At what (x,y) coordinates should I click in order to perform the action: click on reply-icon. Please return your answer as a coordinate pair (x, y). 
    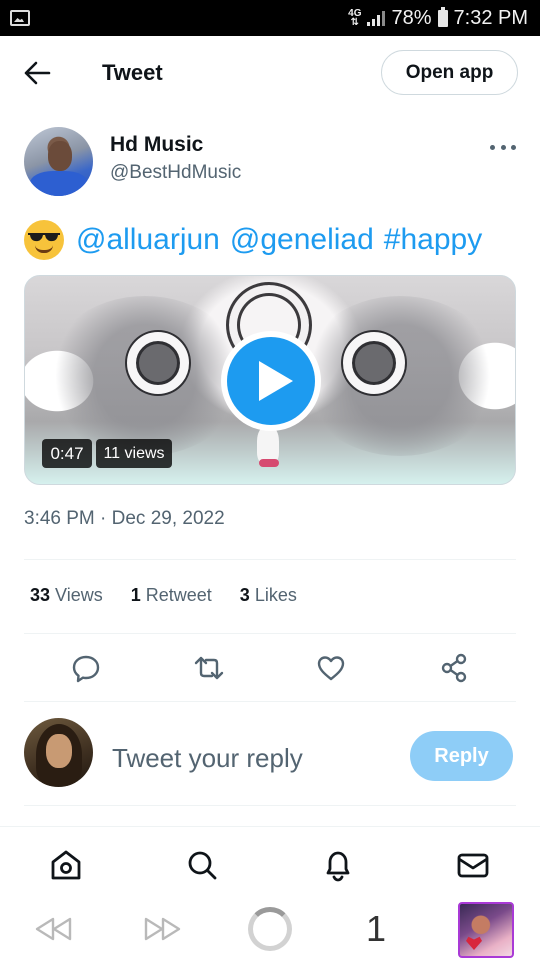
    Looking at the image, I should click on (86, 668).